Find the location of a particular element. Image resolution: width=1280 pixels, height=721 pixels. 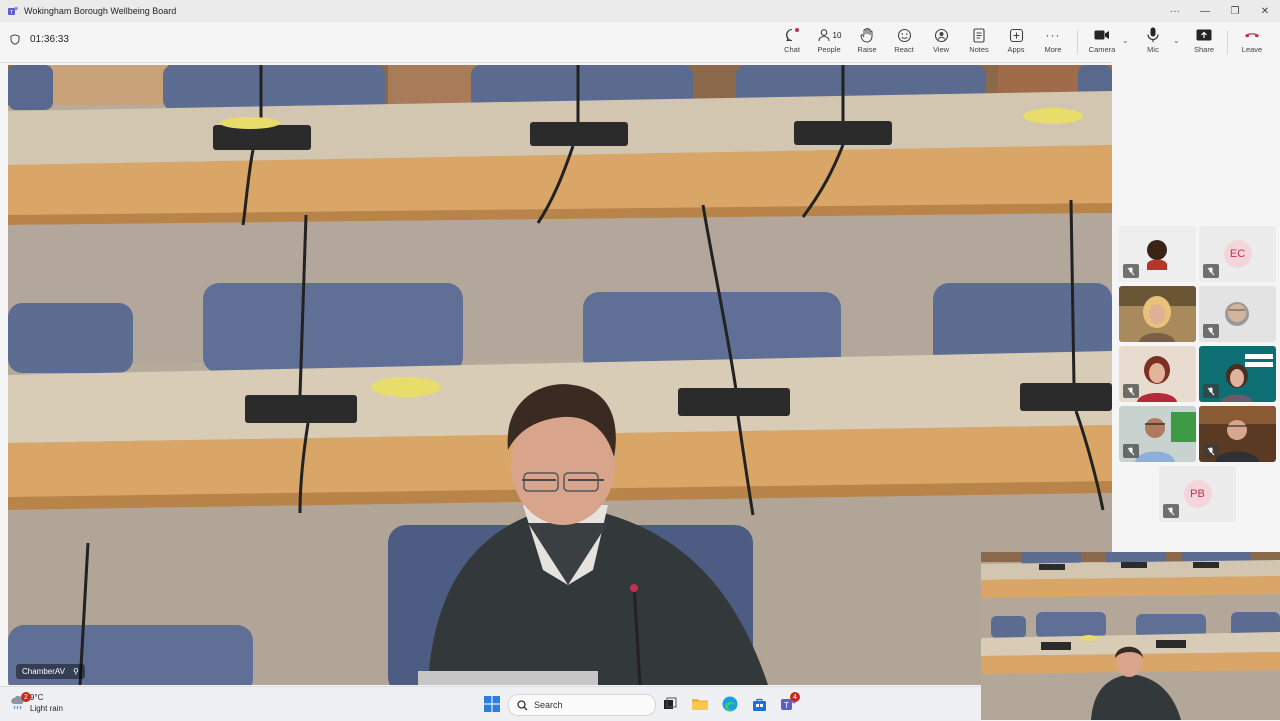

people-button: 10 People is located at coordinates (829, 42).